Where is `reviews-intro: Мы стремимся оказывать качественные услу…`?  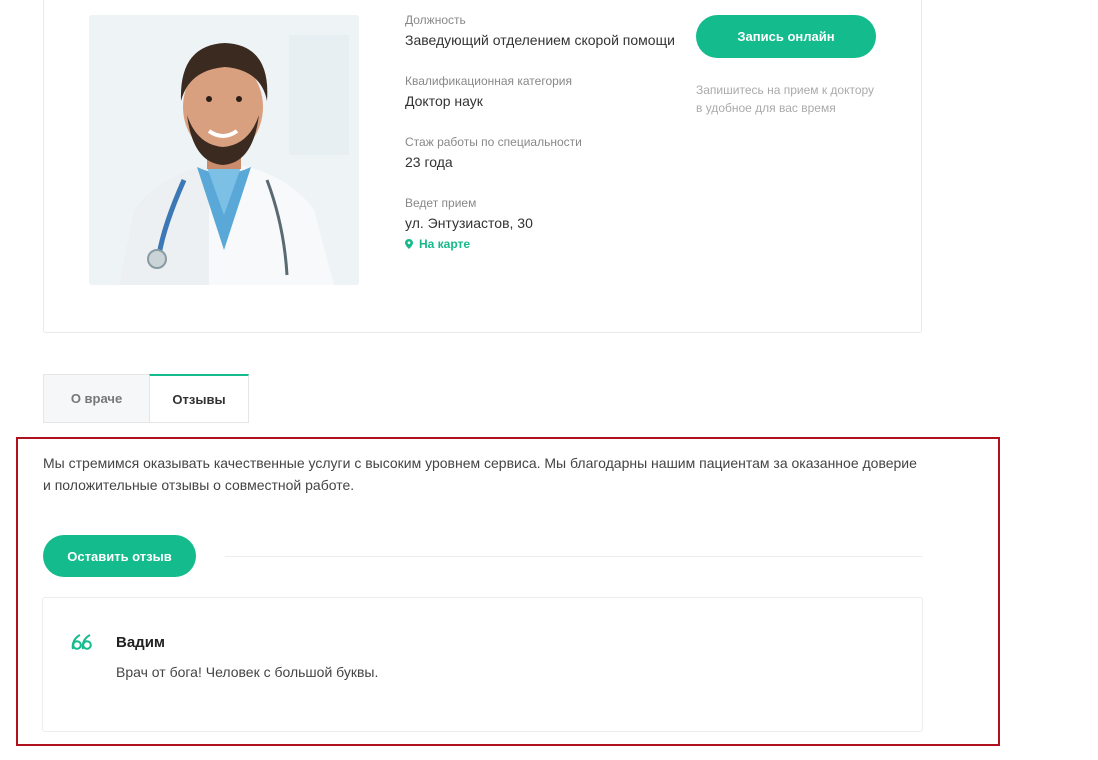 reviews-intro: Мы стремимся оказывать качественные услу… is located at coordinates (480, 474).